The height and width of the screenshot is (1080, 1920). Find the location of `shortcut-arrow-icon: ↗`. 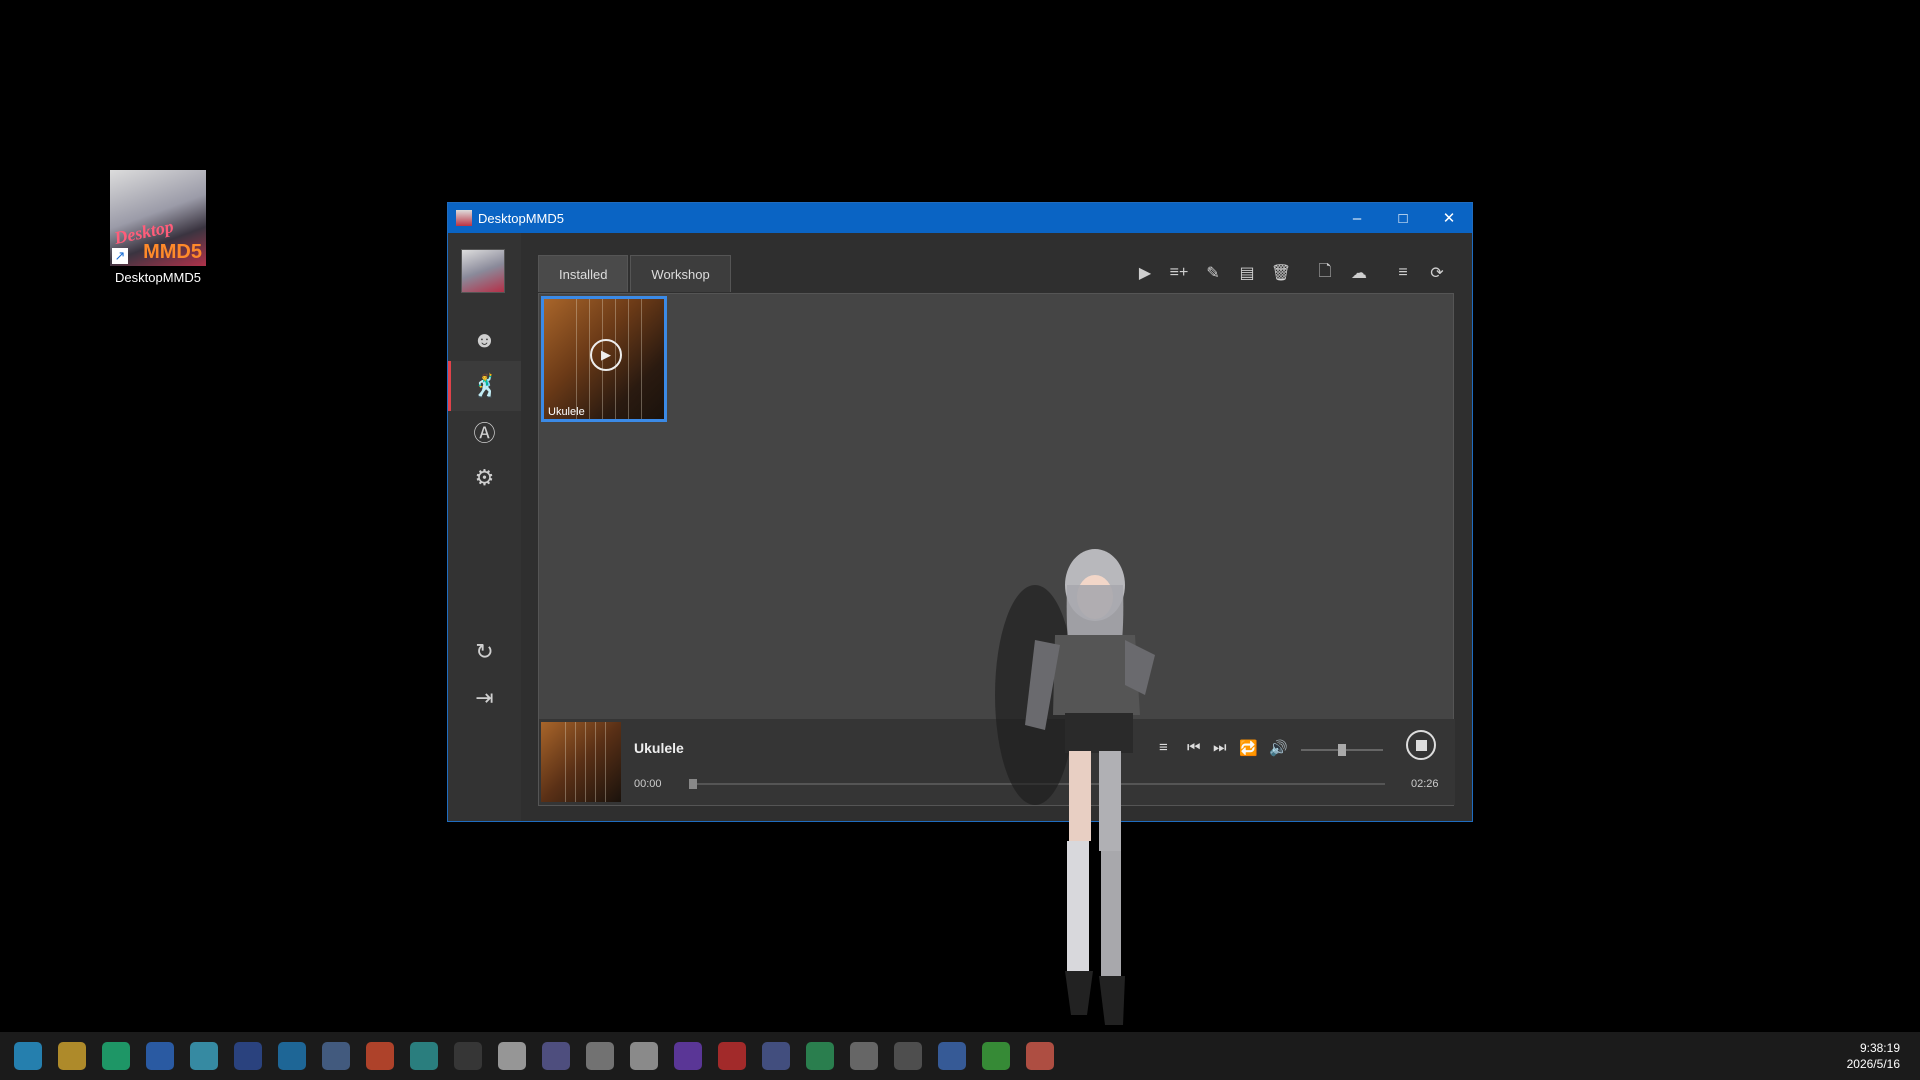

shortcut-arrow-icon: ↗ is located at coordinates (120, 256).